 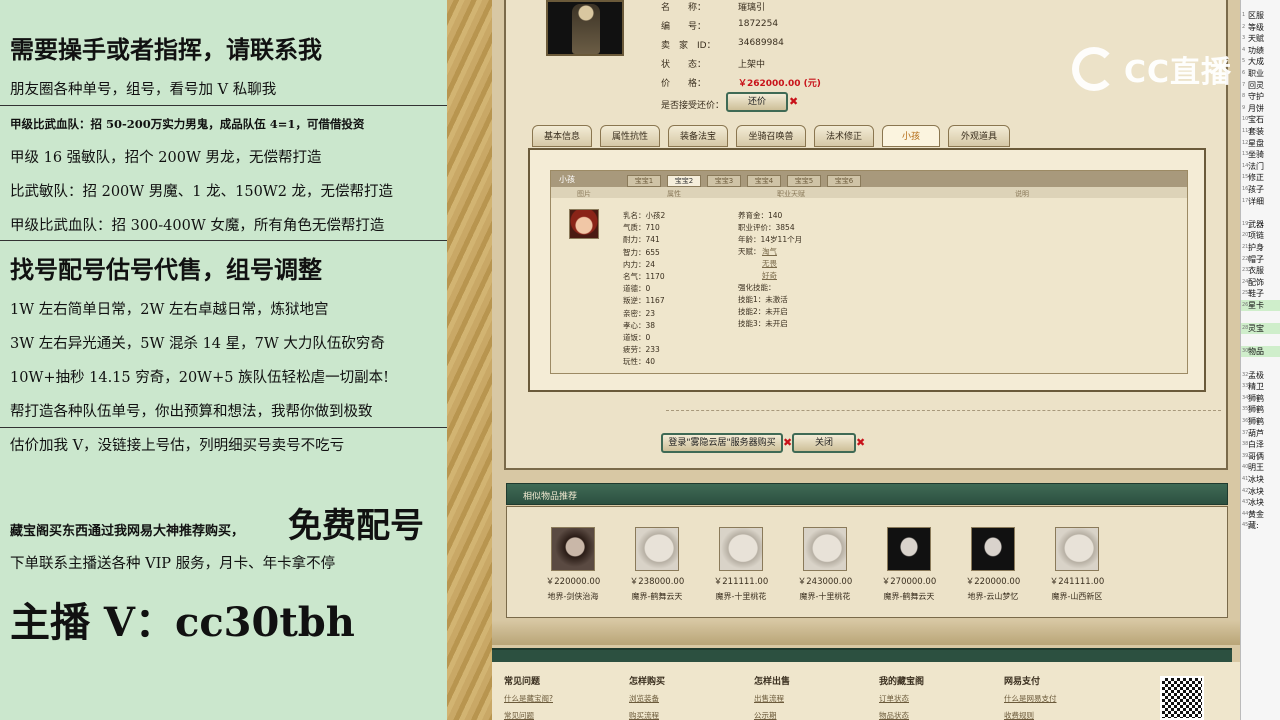 What do you see at coordinates (647, 715) in the screenshot?
I see `footer-link: 购买流程` at bounding box center [647, 715].